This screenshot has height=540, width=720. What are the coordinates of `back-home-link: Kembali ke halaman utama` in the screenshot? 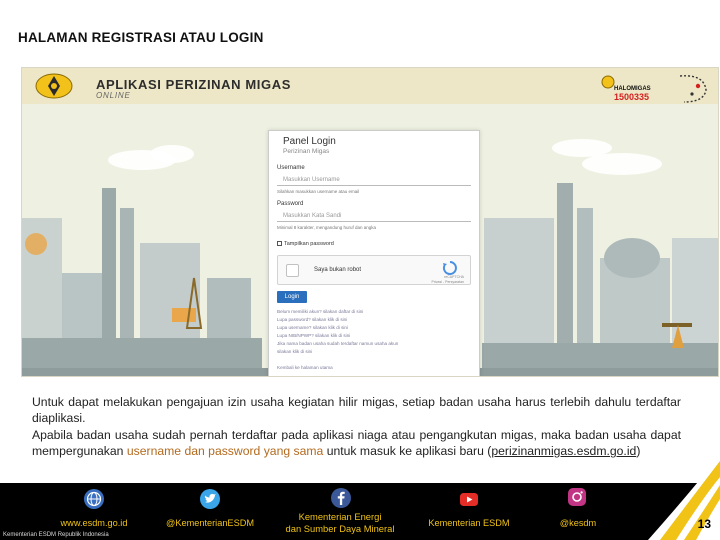 It's located at (305, 367).